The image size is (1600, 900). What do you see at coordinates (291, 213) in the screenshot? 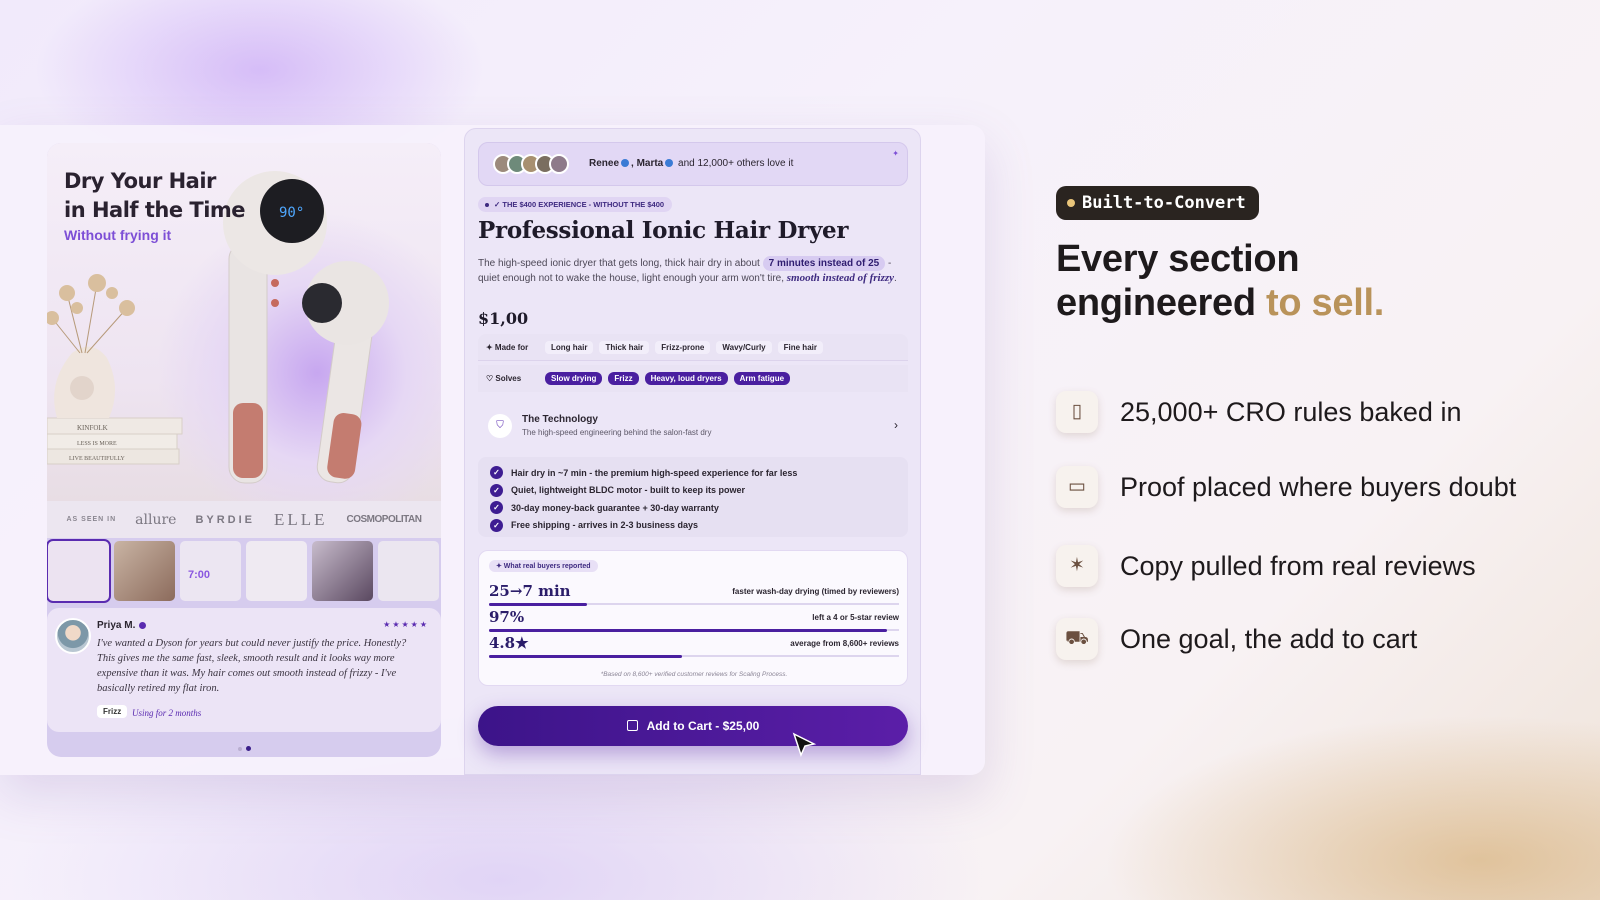
I see `dryer-display: 90°` at bounding box center [291, 213].